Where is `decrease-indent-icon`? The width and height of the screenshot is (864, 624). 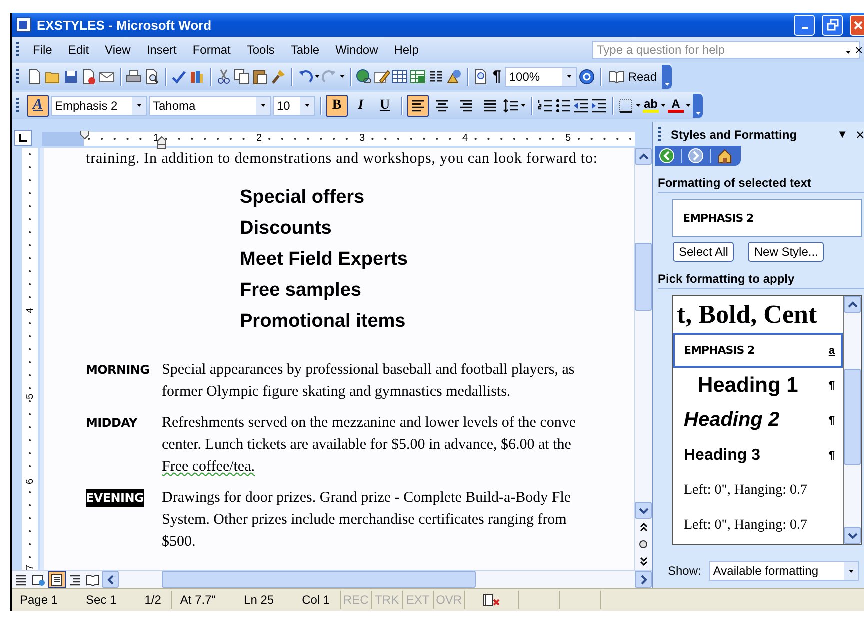 decrease-indent-icon is located at coordinates (581, 106).